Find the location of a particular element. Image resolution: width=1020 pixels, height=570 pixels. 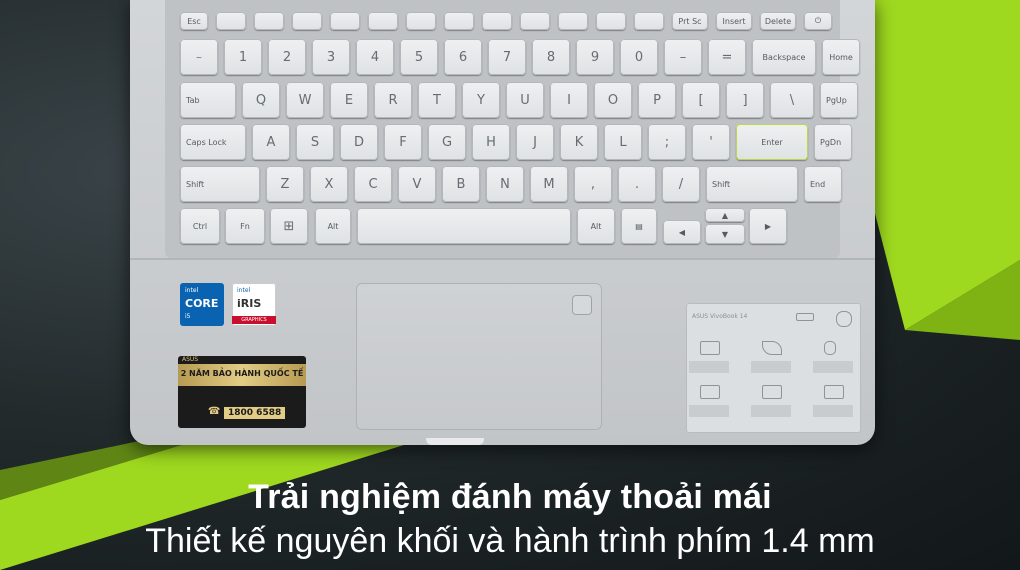

key-num-row-10-0: 0 is located at coordinates (639, 57).